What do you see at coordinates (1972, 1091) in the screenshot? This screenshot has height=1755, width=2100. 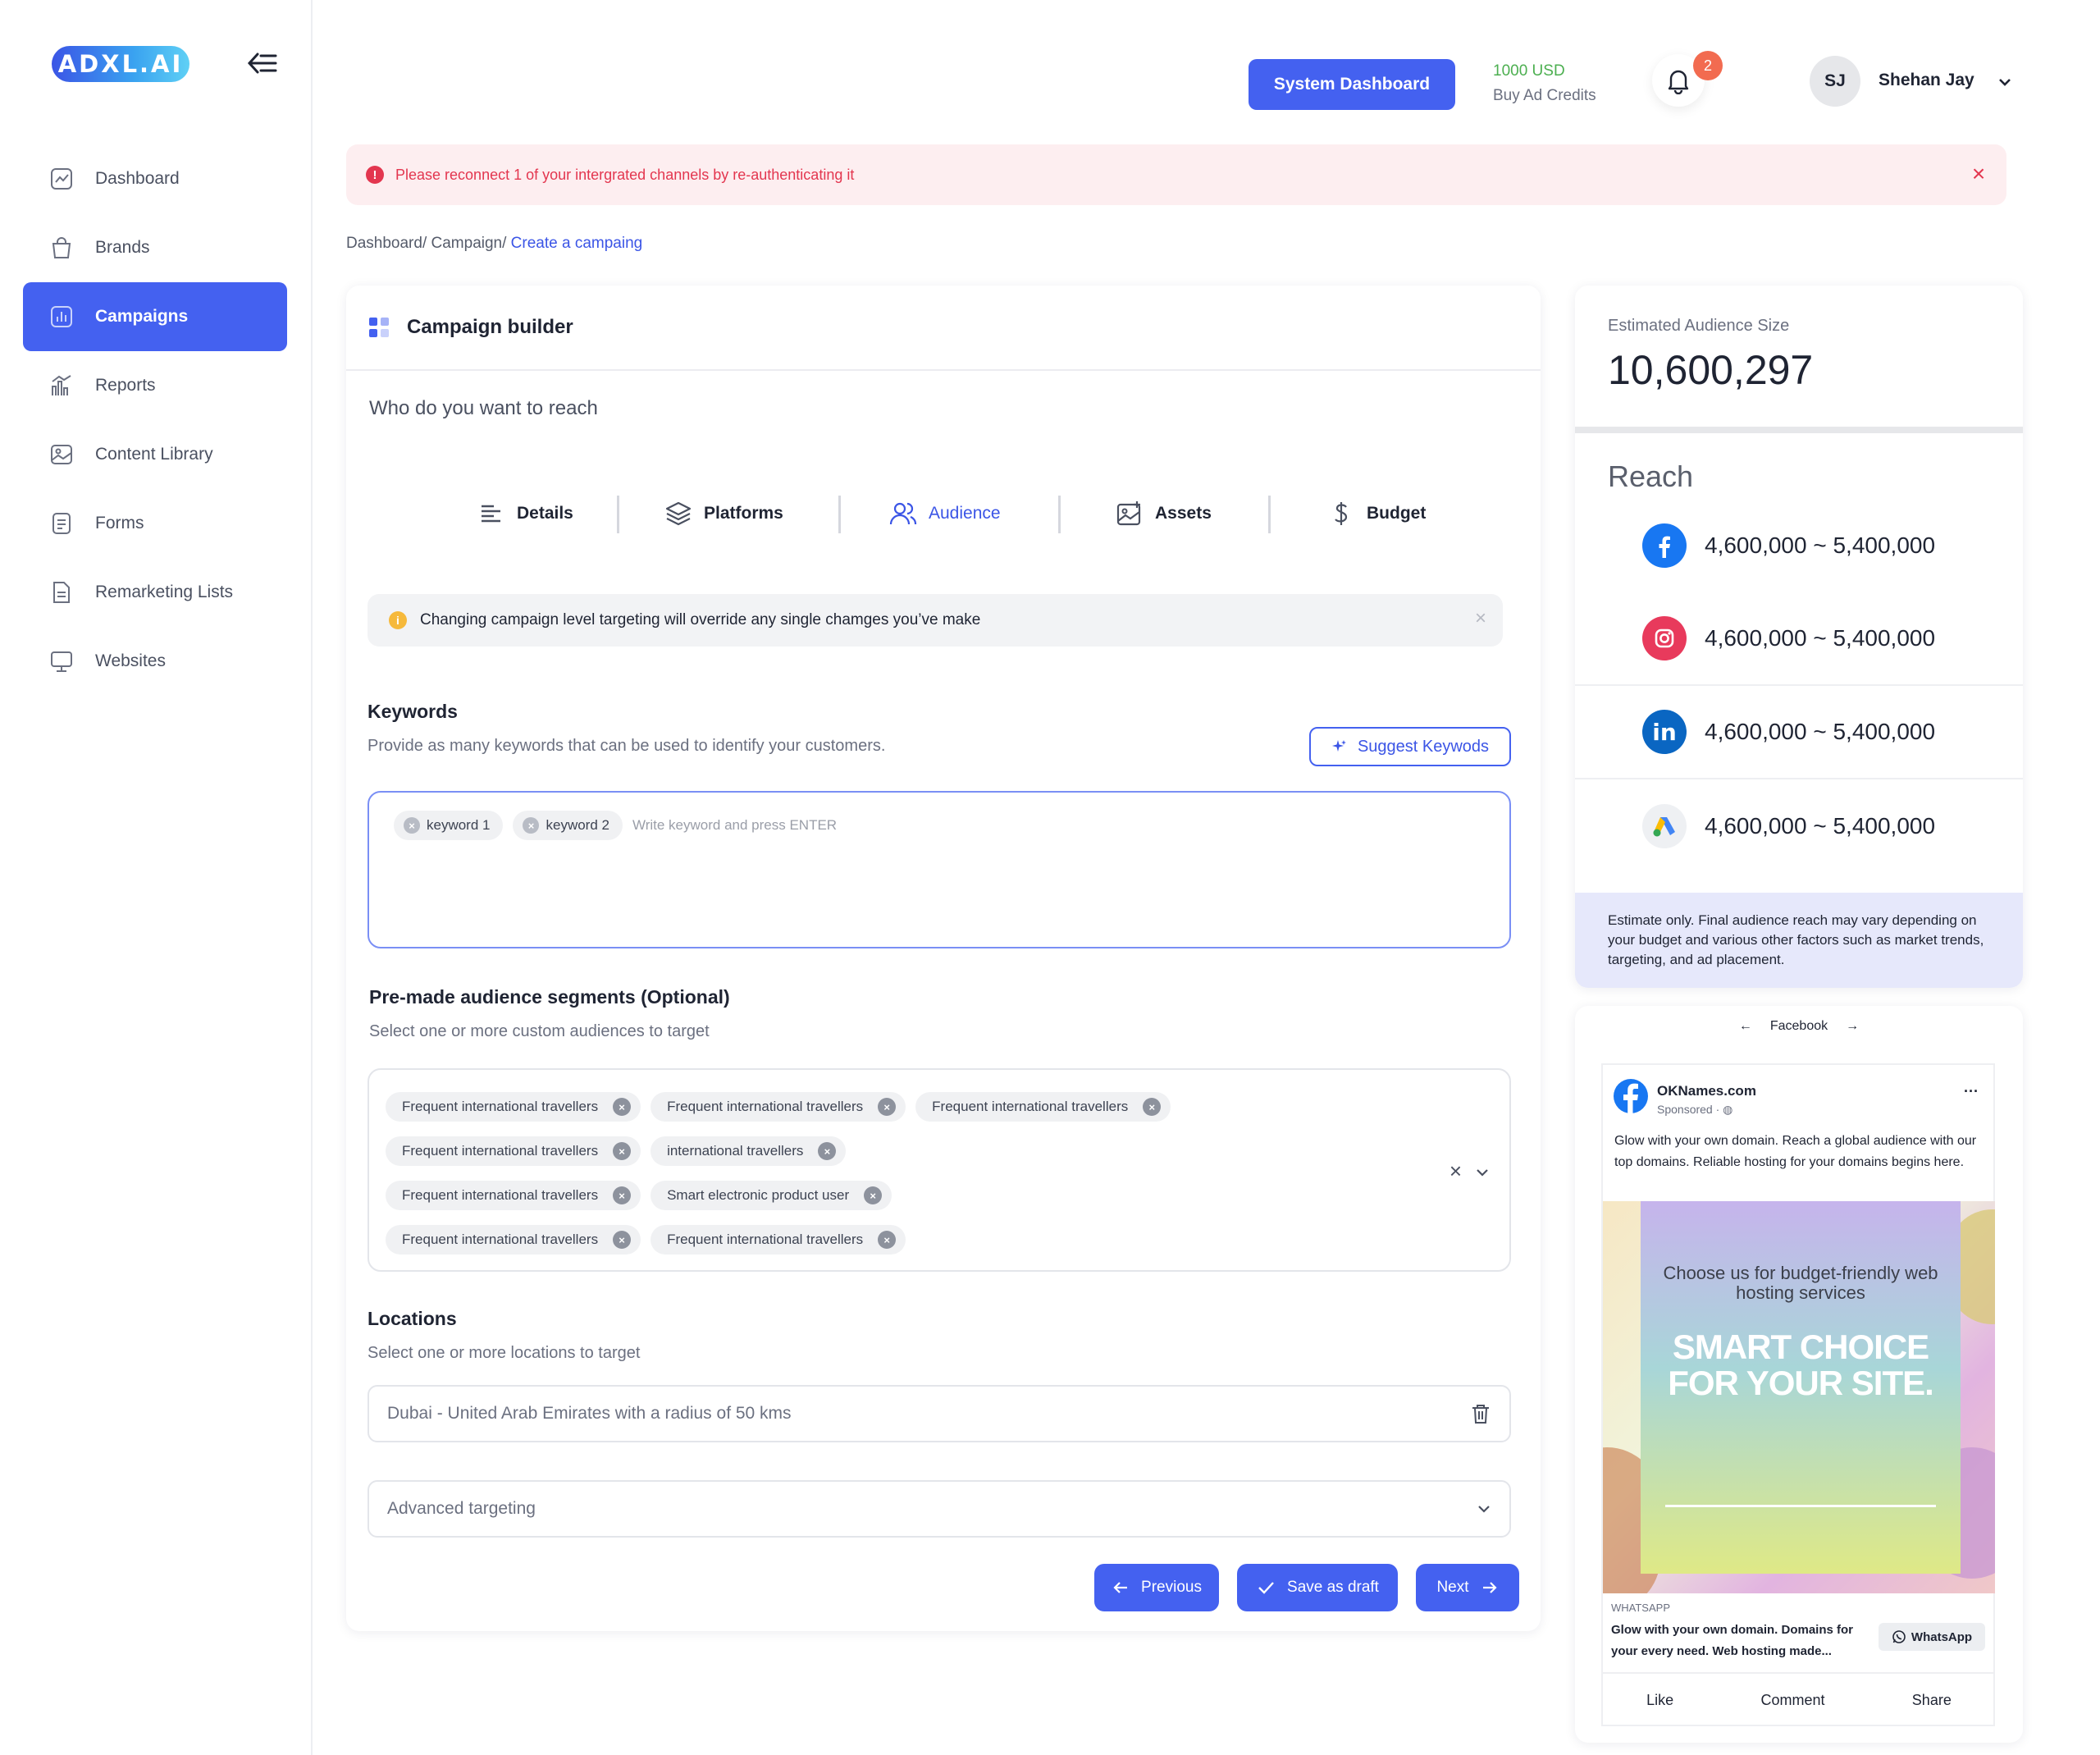 I see `more-icon: ···` at bounding box center [1972, 1091].